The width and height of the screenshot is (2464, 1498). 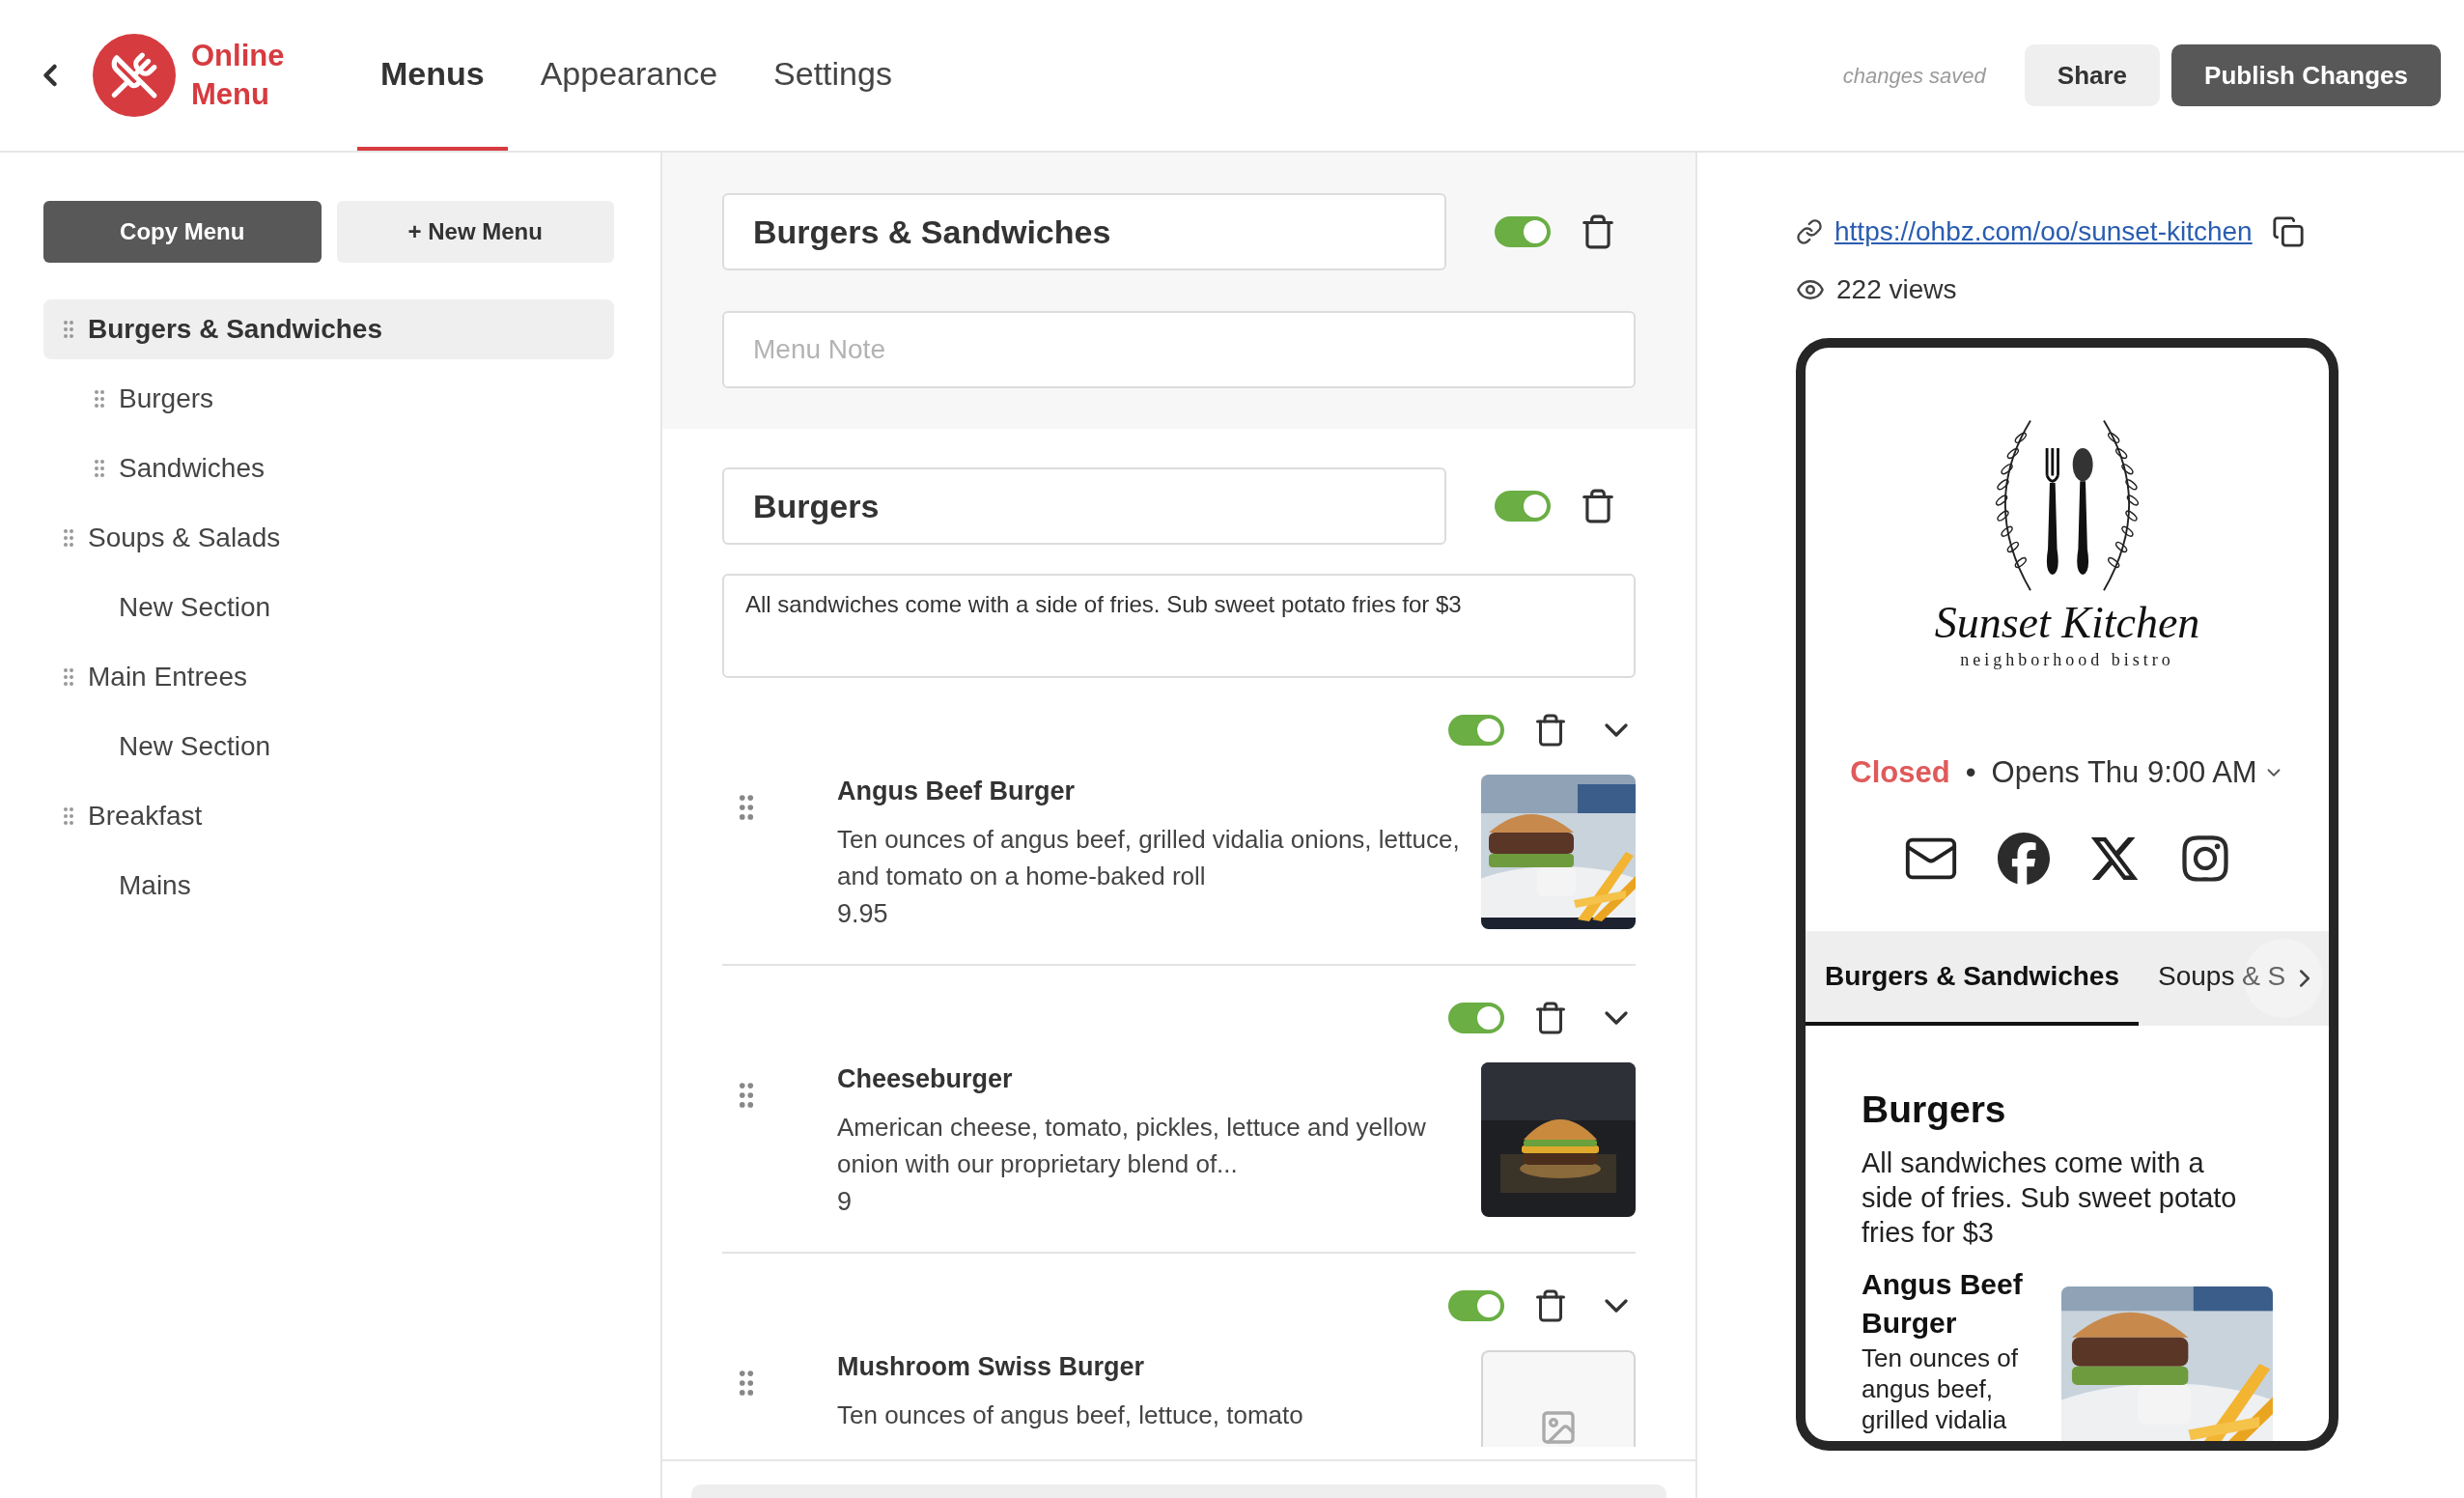 What do you see at coordinates (329, 886) in the screenshot?
I see `menu-tree-item: Mains` at bounding box center [329, 886].